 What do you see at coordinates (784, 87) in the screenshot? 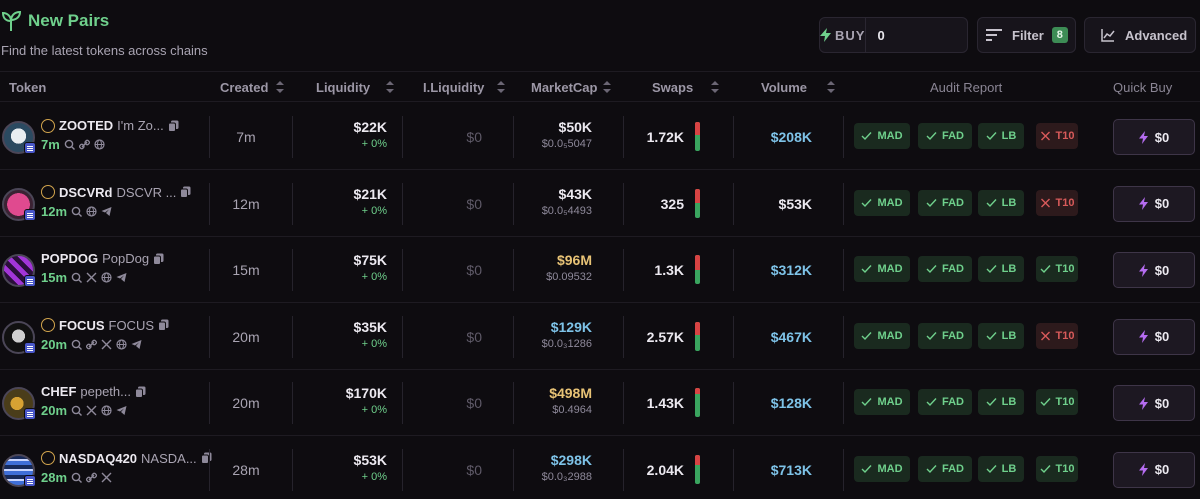
I see `col-volume: Volume` at bounding box center [784, 87].